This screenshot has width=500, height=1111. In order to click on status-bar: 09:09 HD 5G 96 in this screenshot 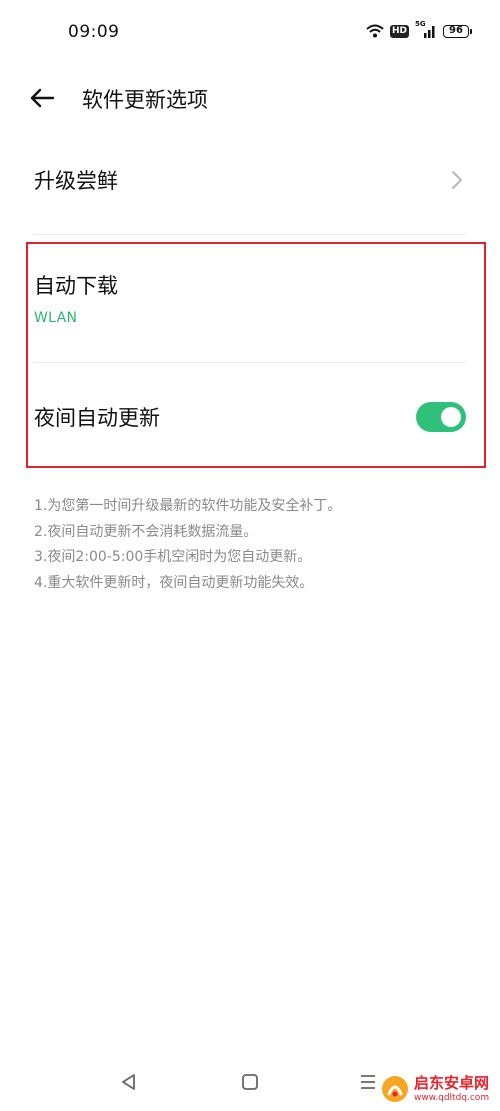, I will do `click(250, 30)`.